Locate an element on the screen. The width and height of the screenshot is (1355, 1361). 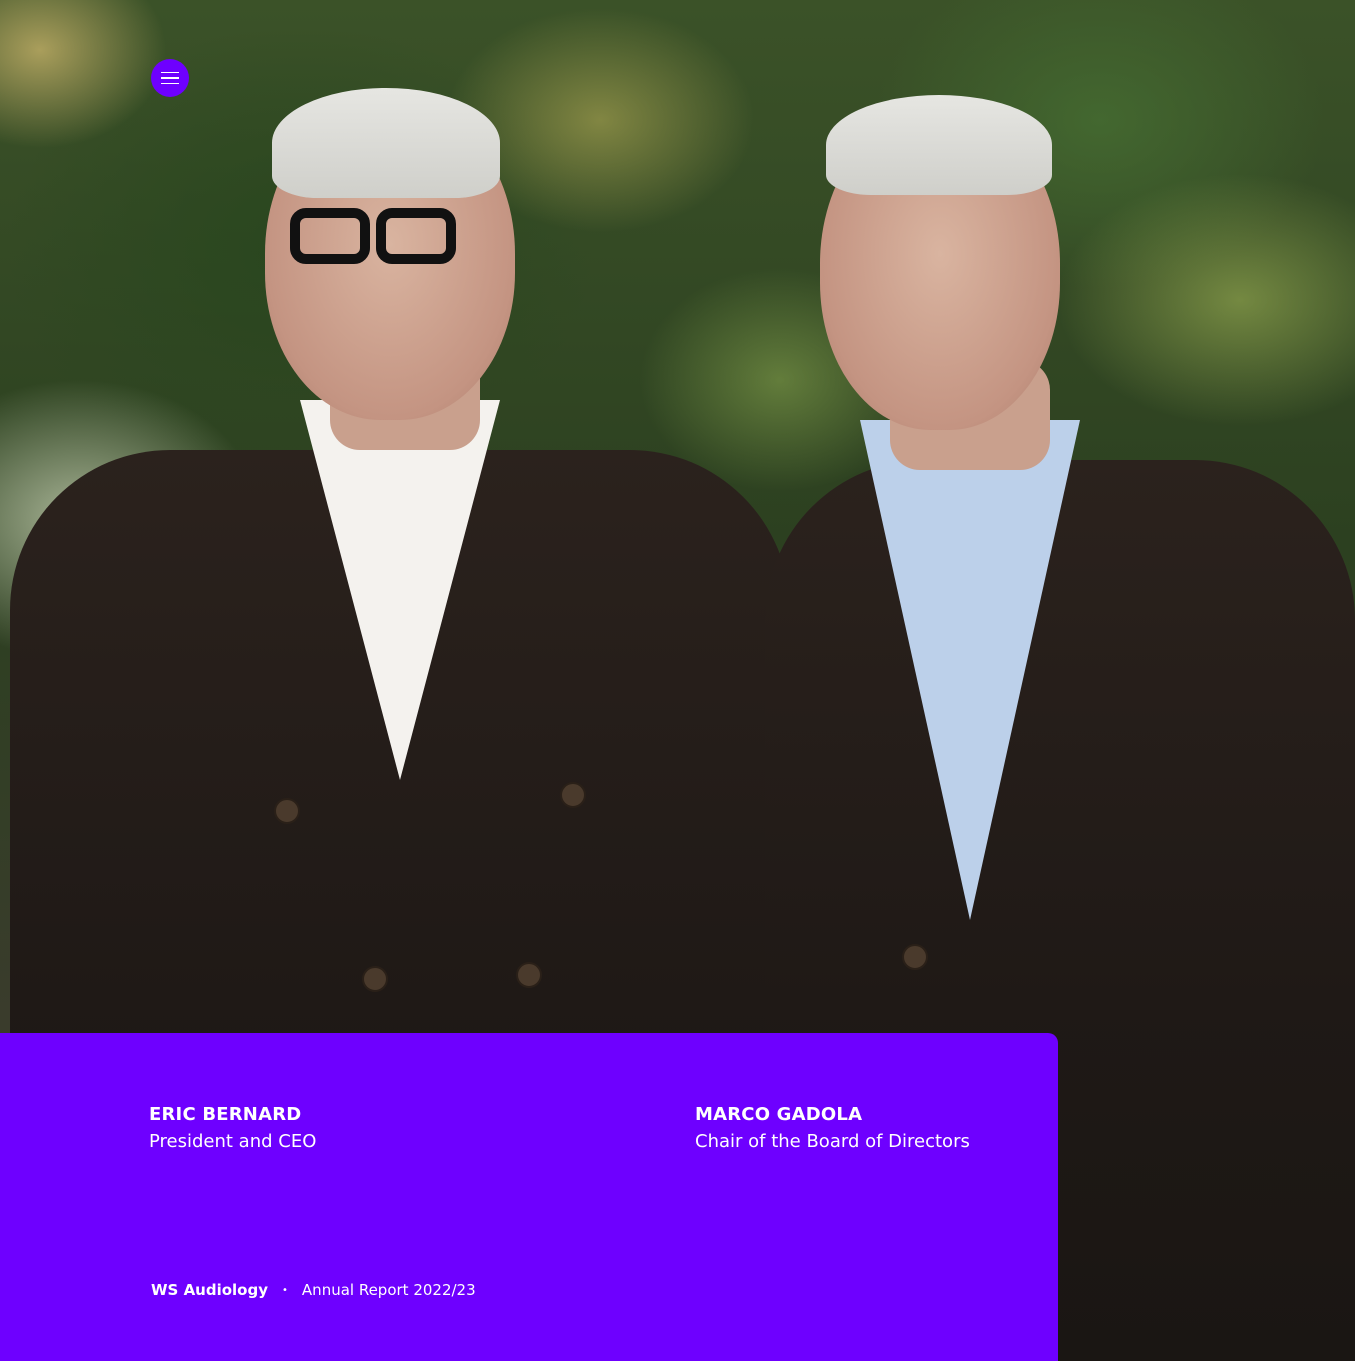
menu-button is located at coordinates (170, 78).